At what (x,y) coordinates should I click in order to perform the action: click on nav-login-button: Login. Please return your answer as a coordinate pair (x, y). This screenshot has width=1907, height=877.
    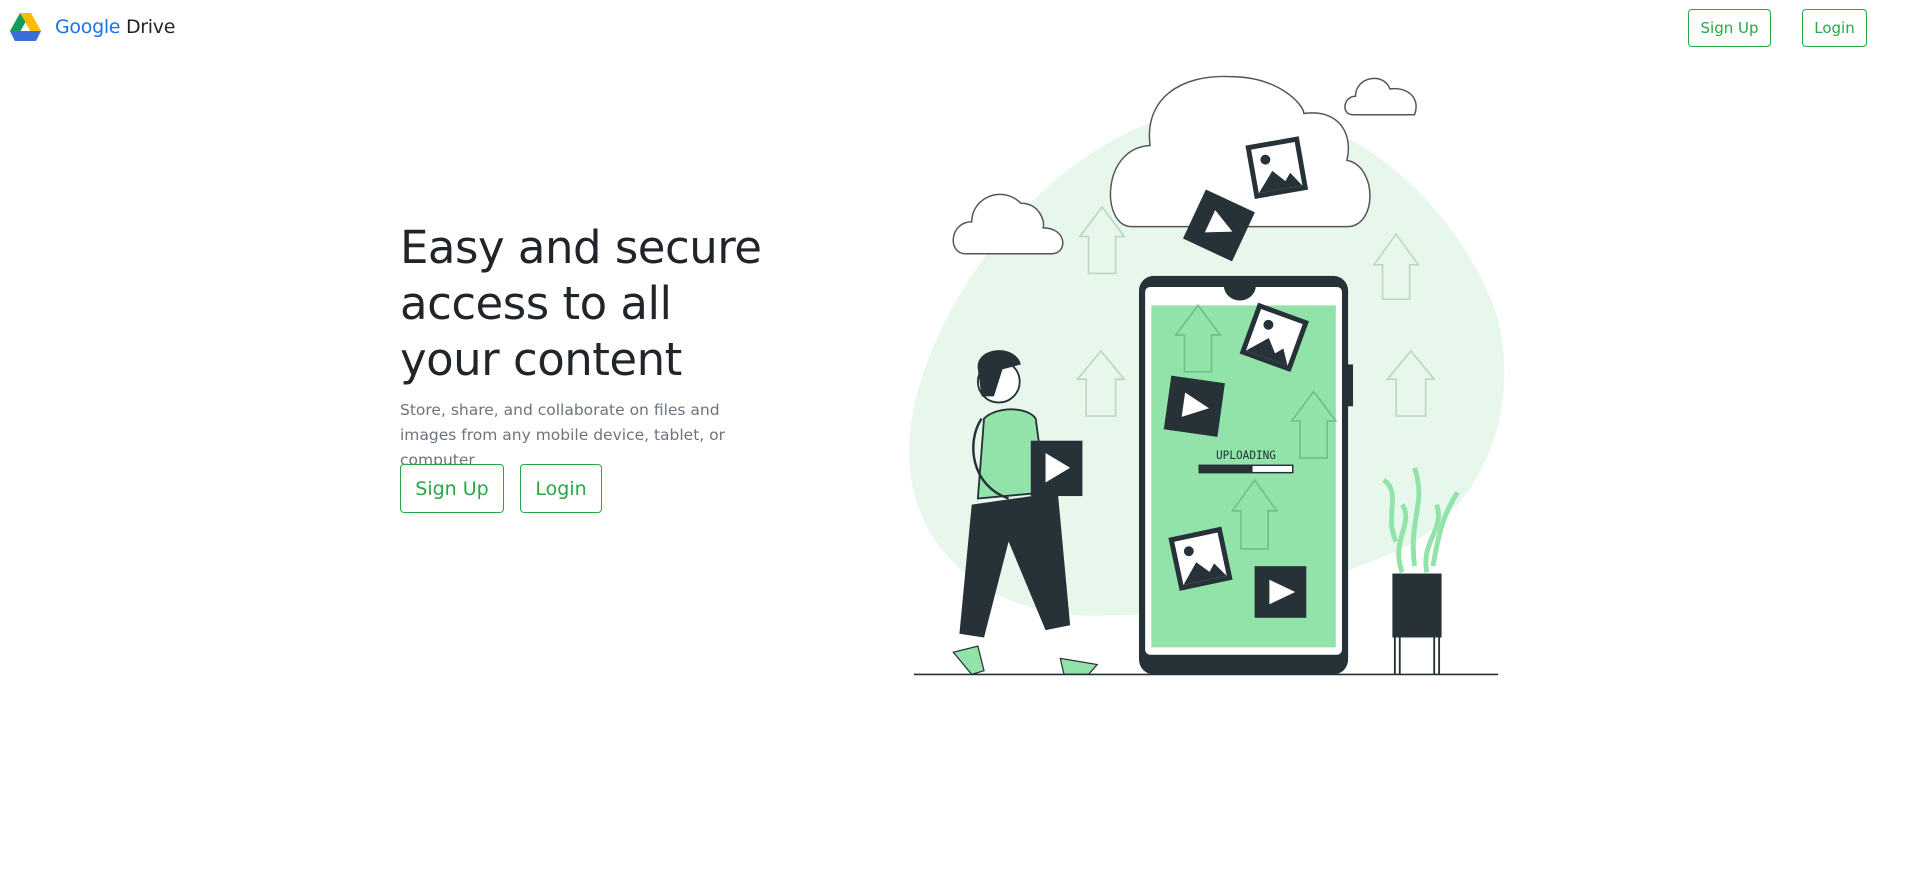
    Looking at the image, I should click on (1834, 28).